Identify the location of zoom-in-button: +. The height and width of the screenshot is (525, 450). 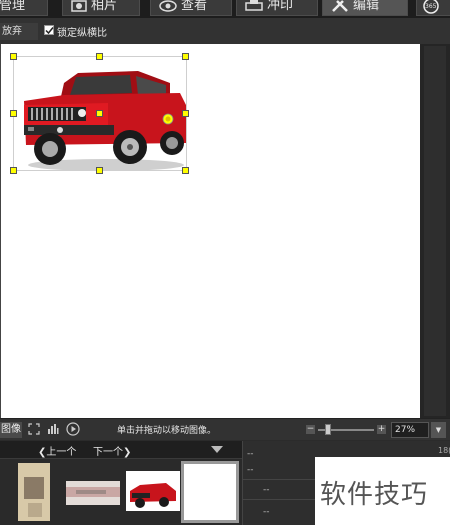
(381, 429).